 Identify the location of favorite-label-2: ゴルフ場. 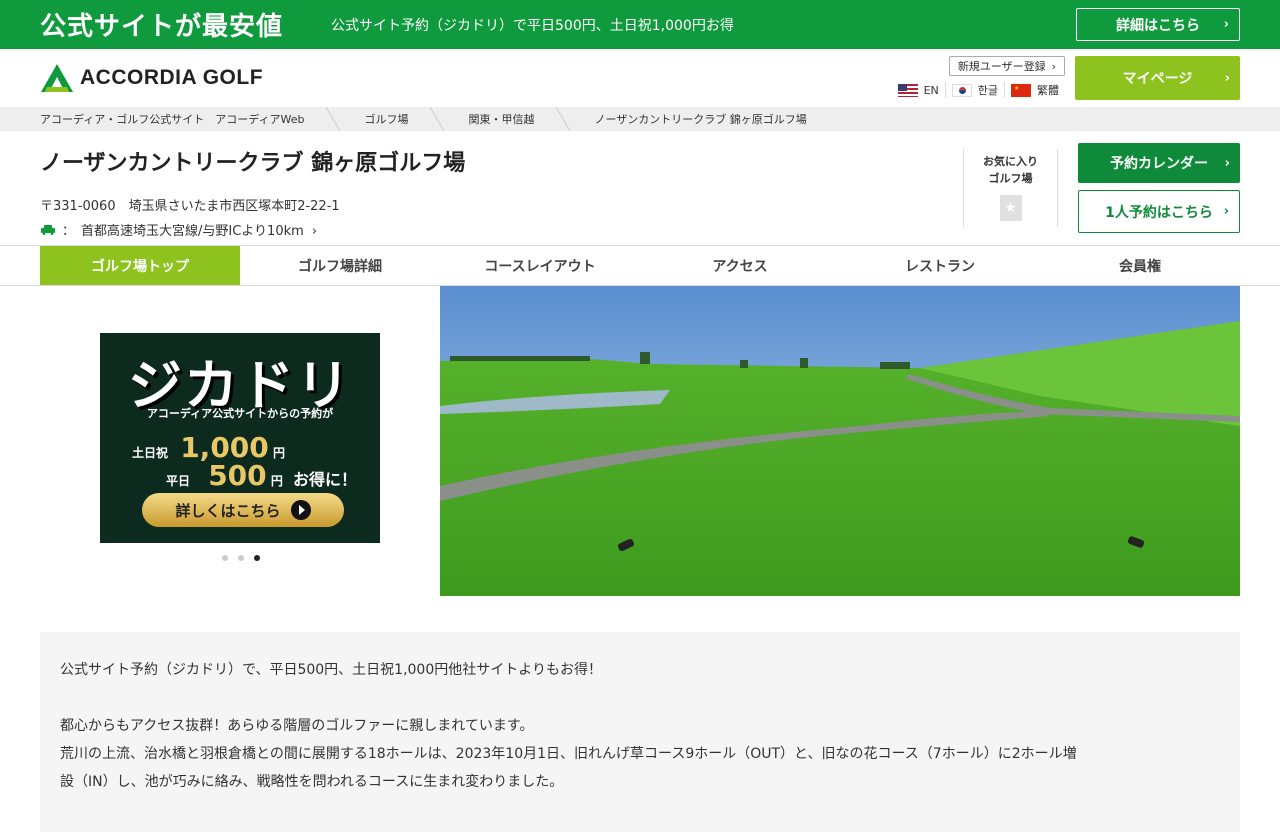
(1010, 178).